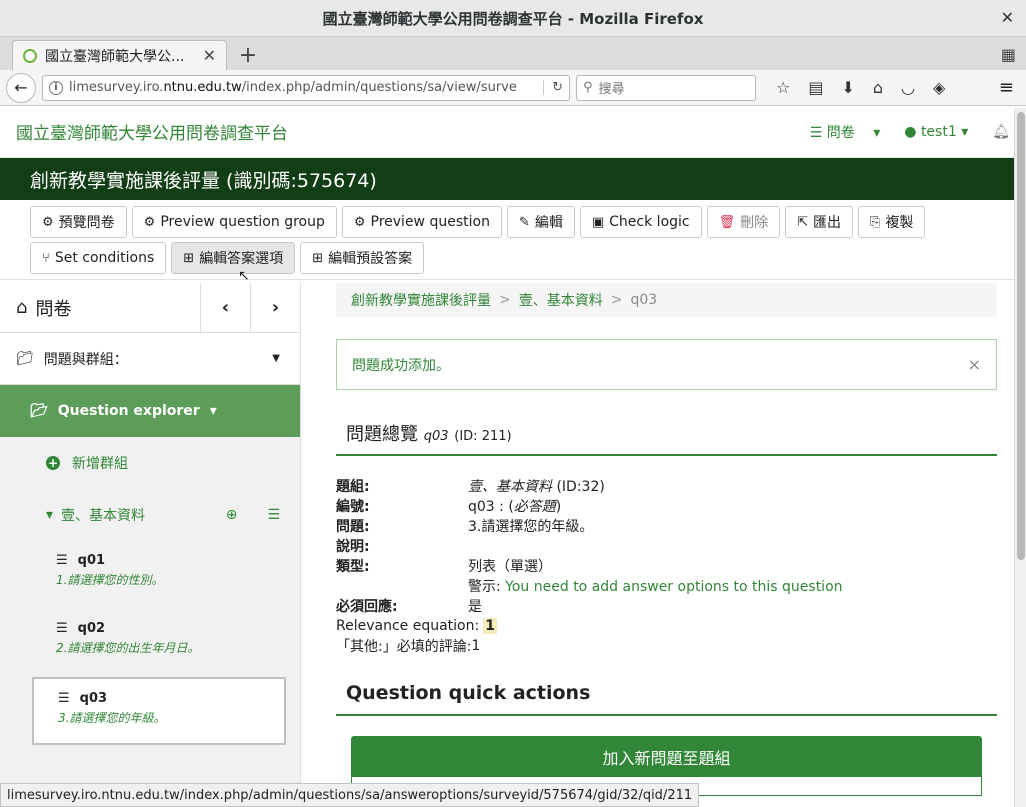 The height and width of the screenshot is (807, 1026). Describe the element at coordinates (513, 53) in the screenshot. I see `tab-bar: 國立臺灣師範大學公... ✕ + ▦` at that location.